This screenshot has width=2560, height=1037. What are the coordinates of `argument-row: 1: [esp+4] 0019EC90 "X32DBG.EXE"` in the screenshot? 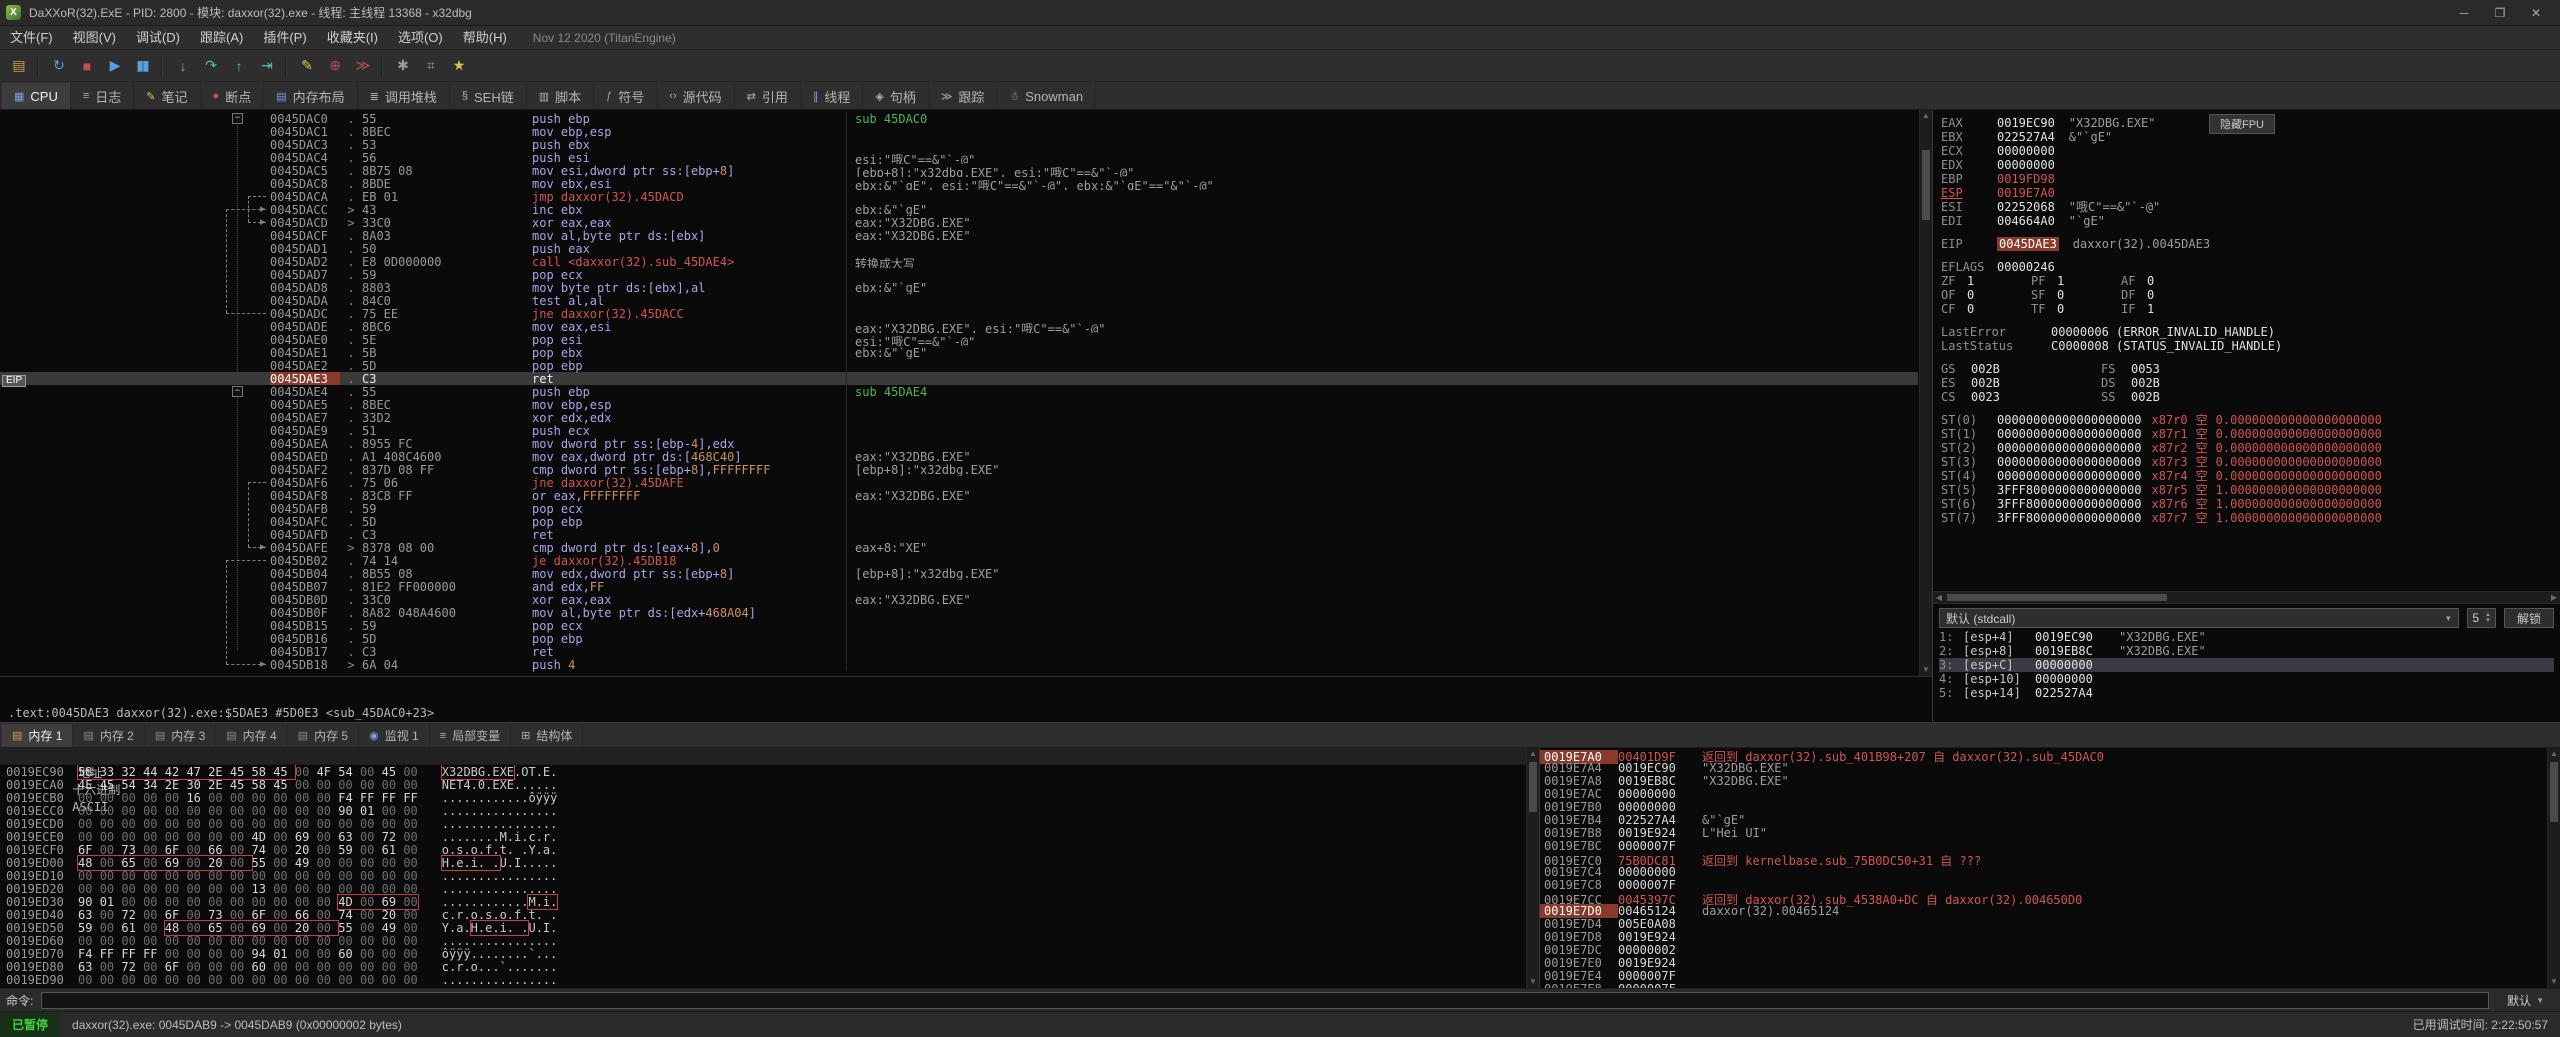 It's located at (2246, 637).